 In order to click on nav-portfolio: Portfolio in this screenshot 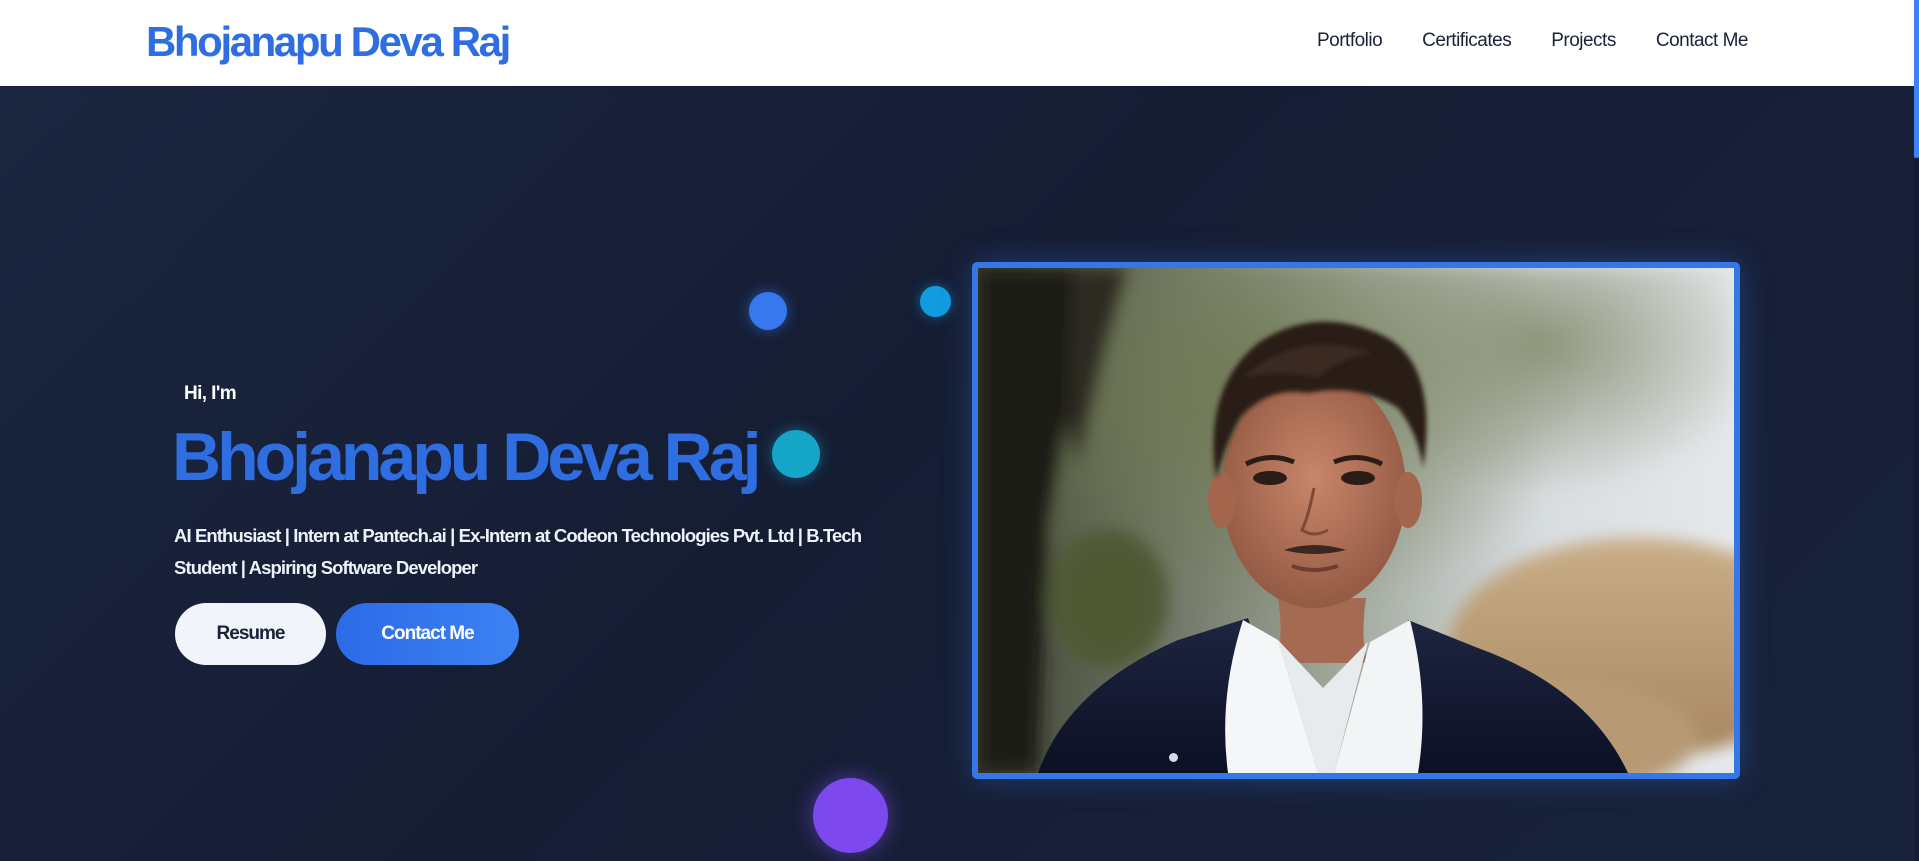, I will do `click(1350, 41)`.